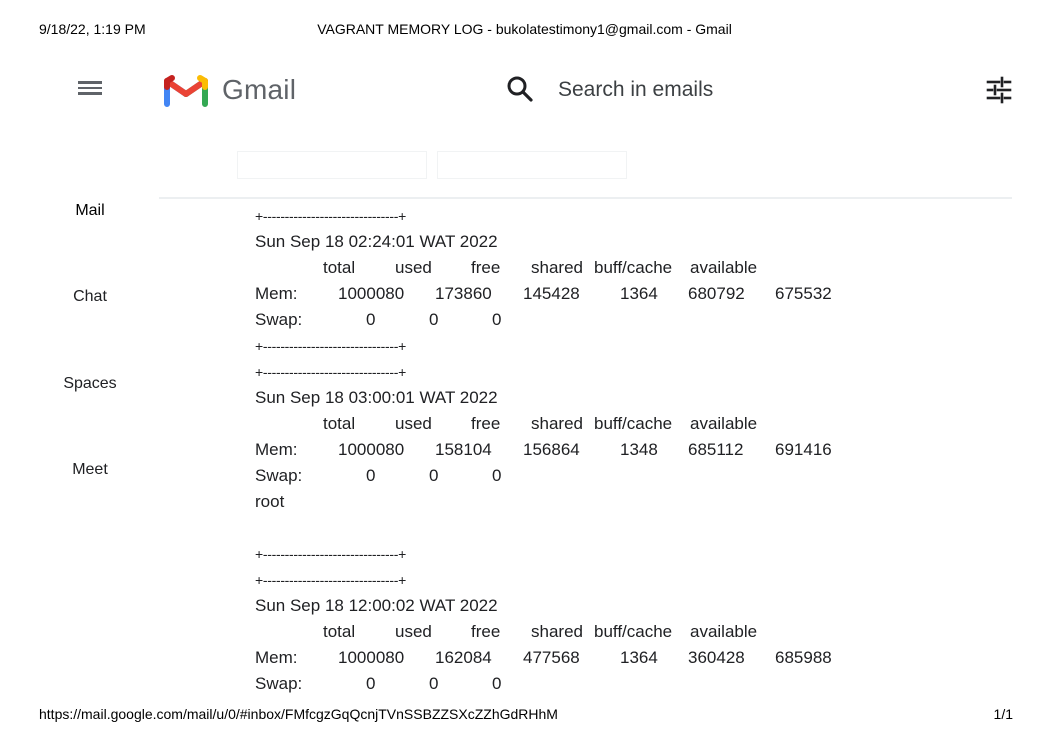 The image size is (1049, 742). I want to click on nav-item-chat: Chat, so click(90, 297).